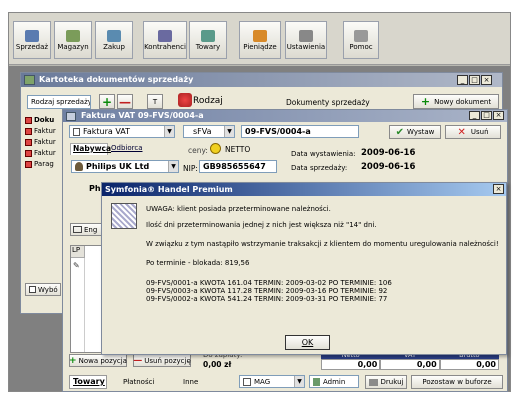 This screenshot has height=402, width=519. What do you see at coordinates (43, 289) in the screenshot?
I see `wybor-button: Wybó` at bounding box center [43, 289].